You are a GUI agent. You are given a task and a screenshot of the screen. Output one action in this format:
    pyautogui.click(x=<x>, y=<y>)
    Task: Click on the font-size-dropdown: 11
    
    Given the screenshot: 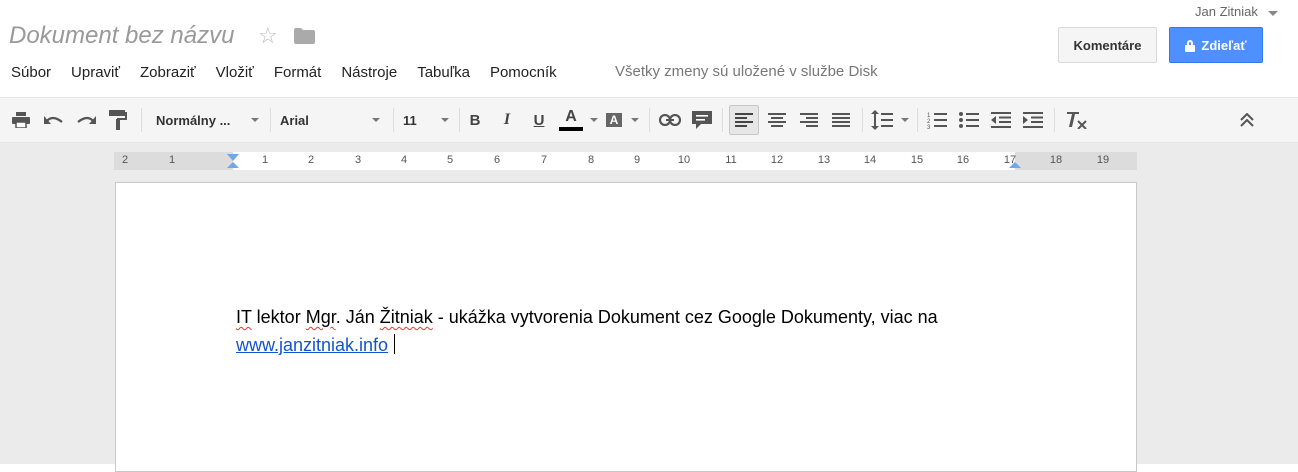 What is the action you would take?
    pyautogui.click(x=426, y=120)
    